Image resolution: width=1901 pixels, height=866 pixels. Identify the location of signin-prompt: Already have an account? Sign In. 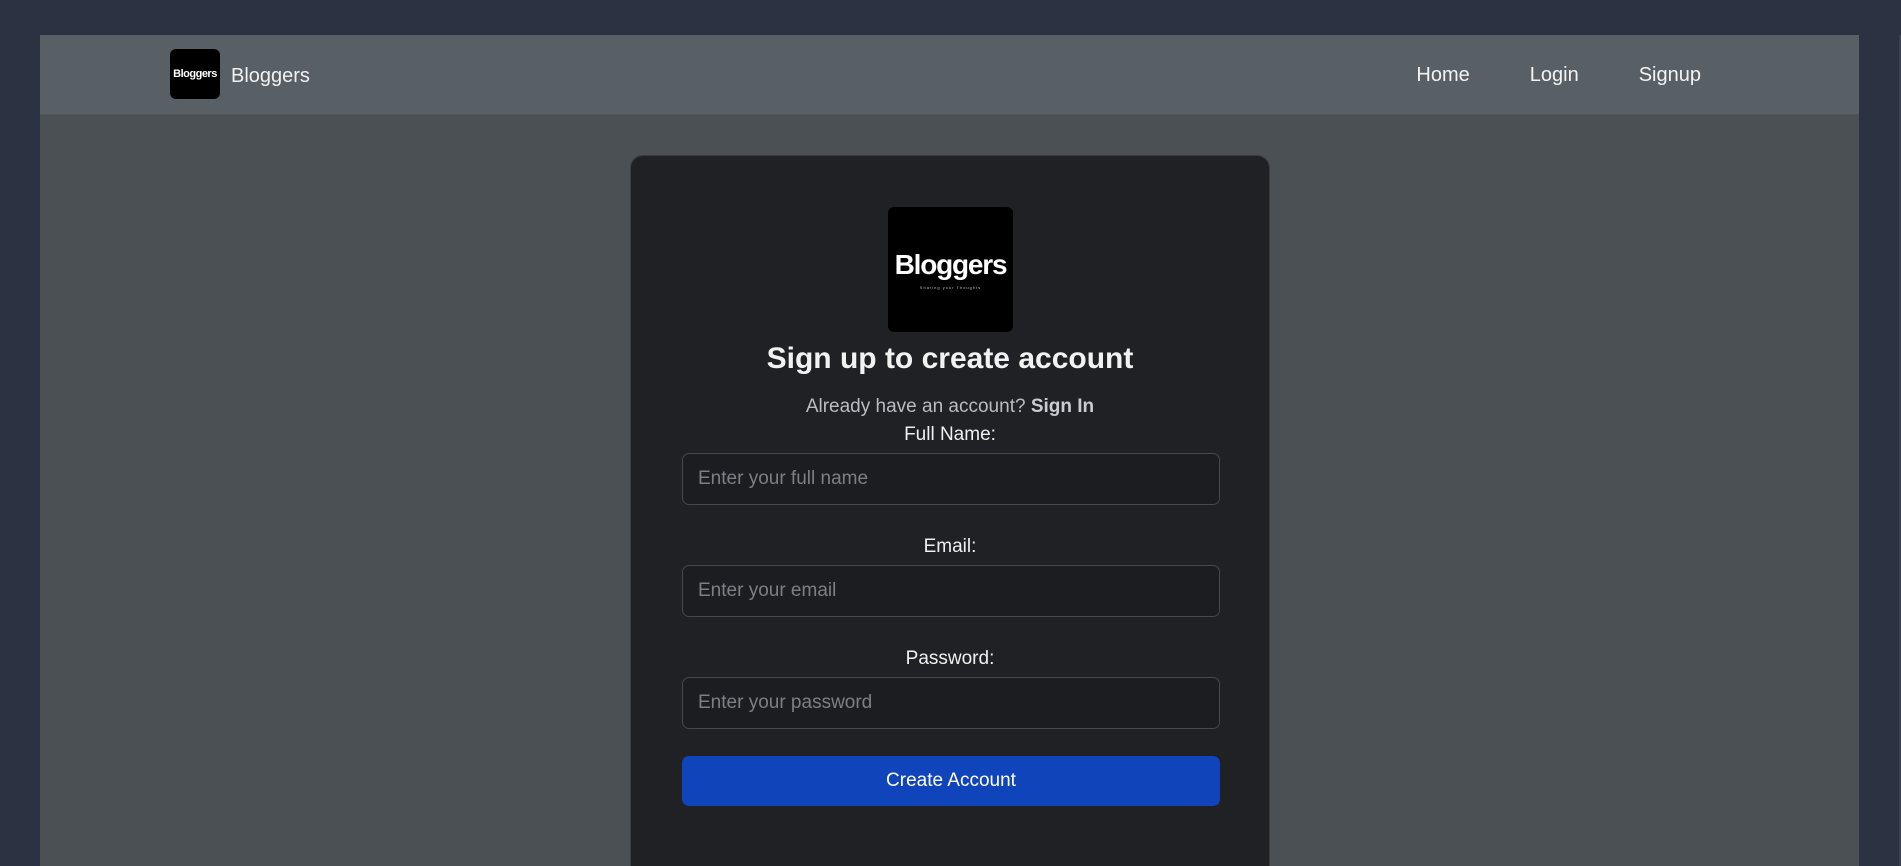
(950, 407).